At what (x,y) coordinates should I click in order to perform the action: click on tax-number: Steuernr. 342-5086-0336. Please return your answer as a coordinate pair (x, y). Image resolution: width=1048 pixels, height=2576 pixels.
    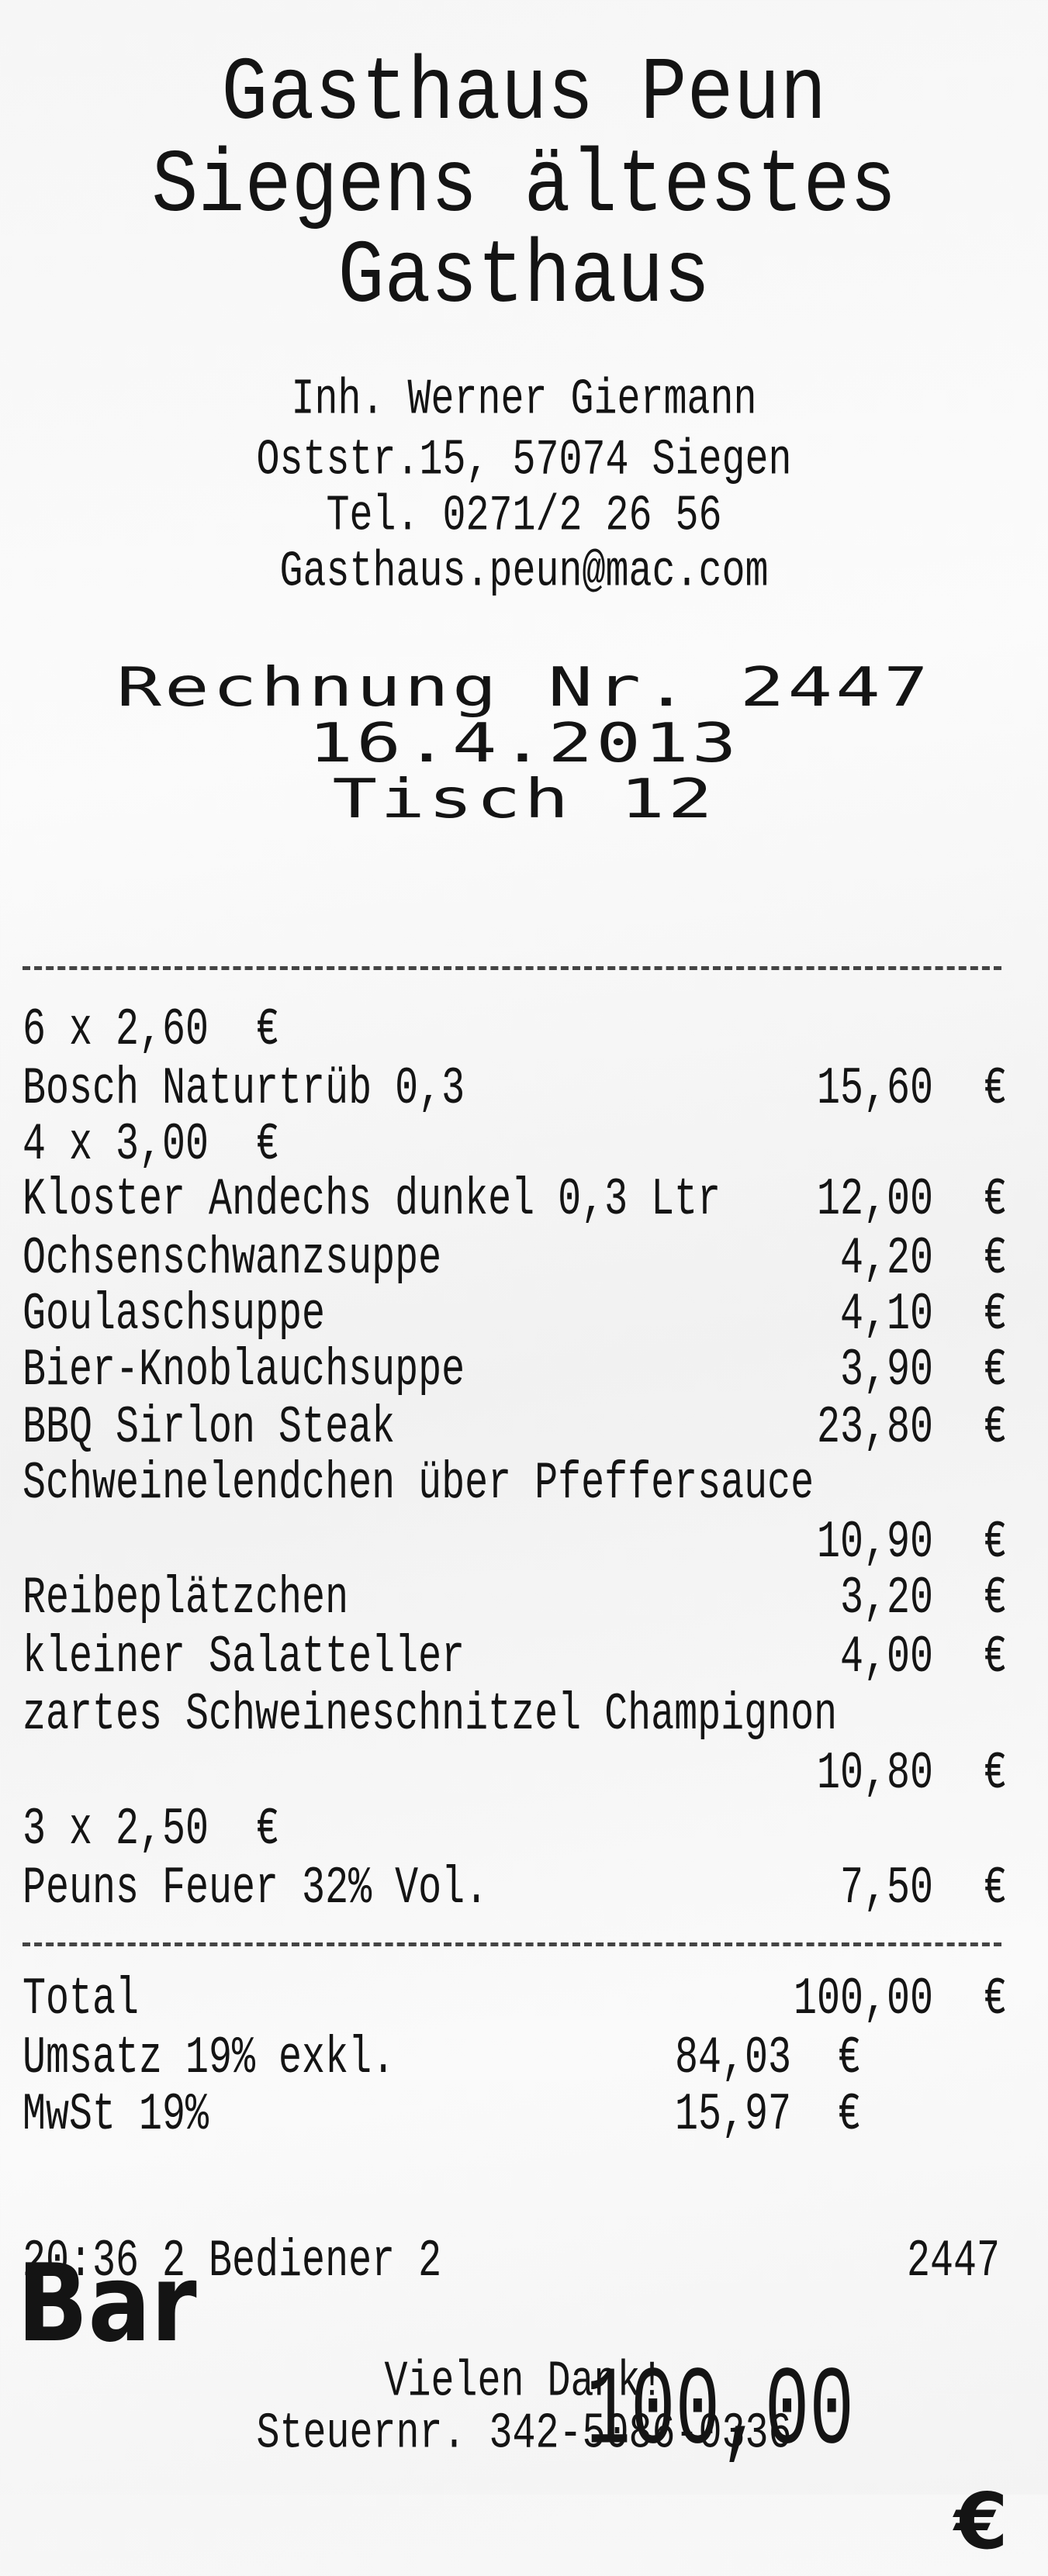
    Looking at the image, I should click on (524, 2434).